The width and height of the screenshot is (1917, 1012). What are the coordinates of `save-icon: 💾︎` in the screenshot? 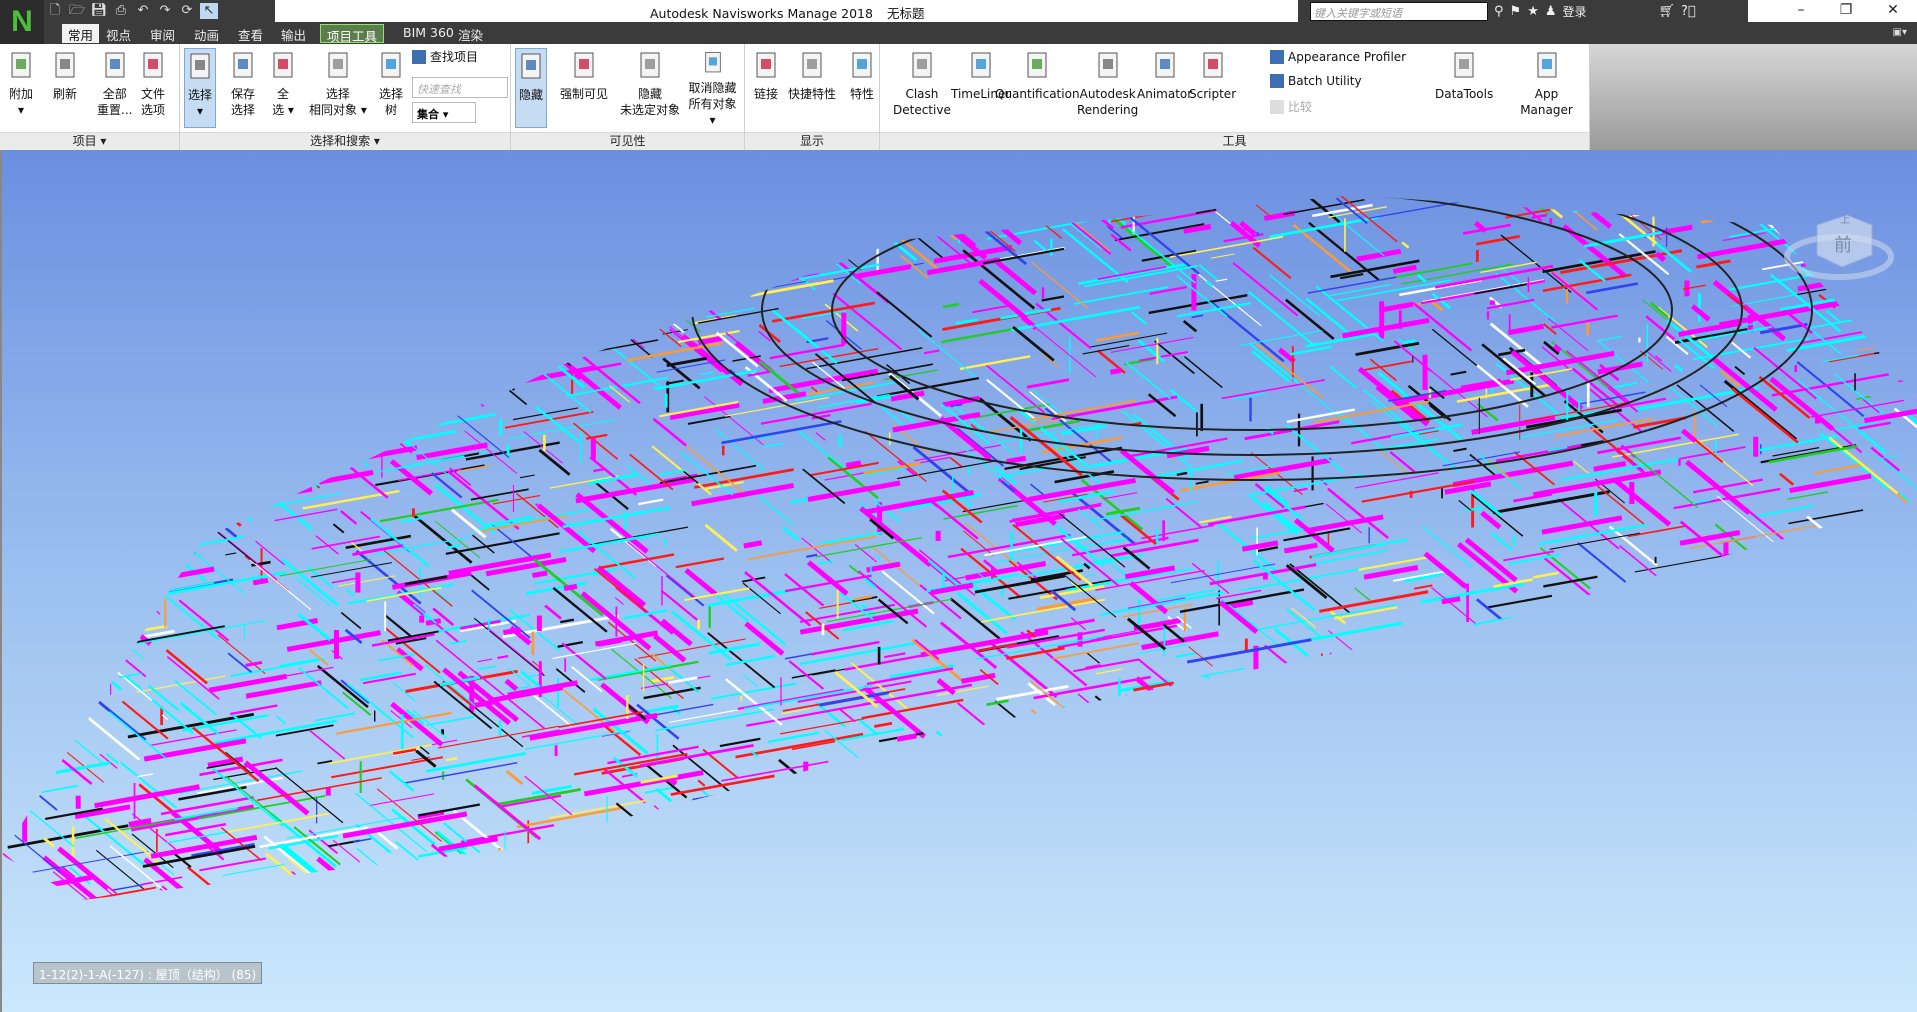 It's located at (99, 11).